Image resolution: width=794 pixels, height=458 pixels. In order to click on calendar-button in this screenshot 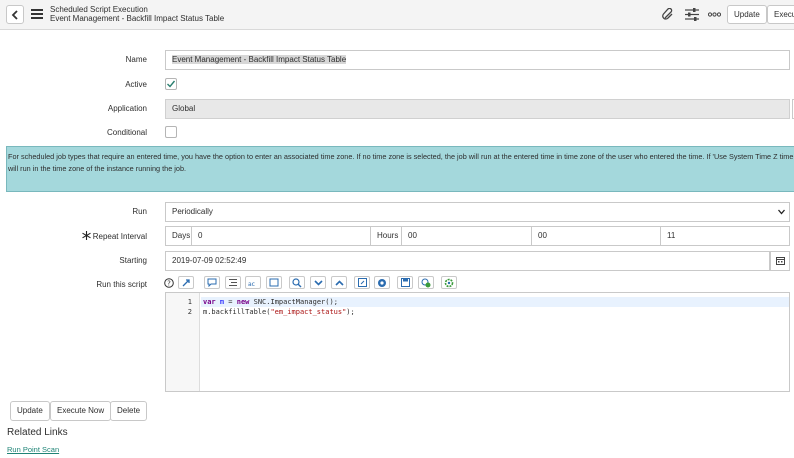, I will do `click(780, 261)`.